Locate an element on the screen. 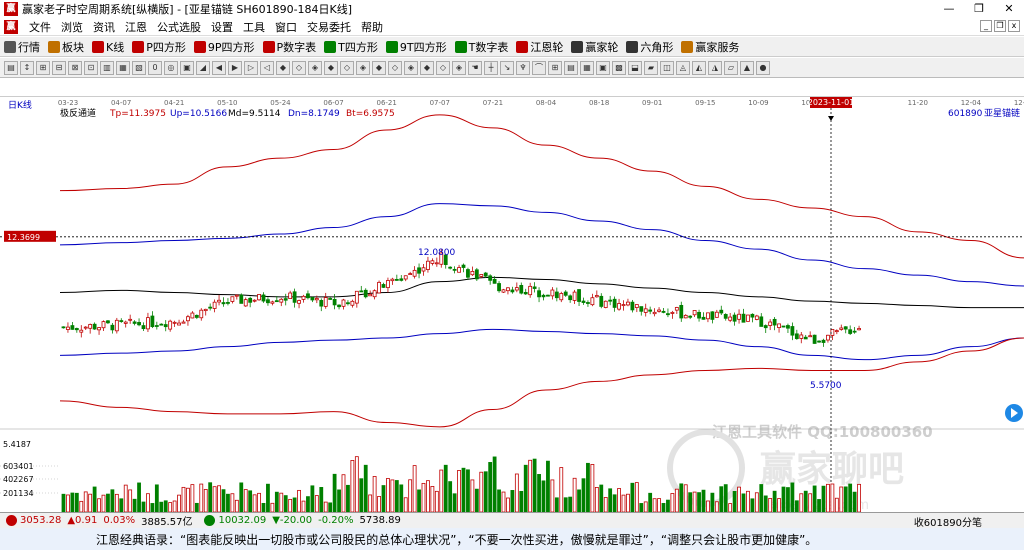  draw-tool-20-icon: ◆ is located at coordinates (331, 67).